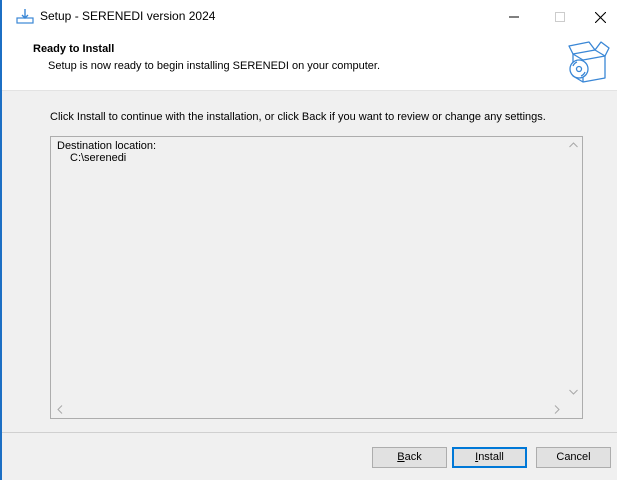  What do you see at coordinates (573, 145) in the screenshot?
I see `scroll-up-icon` at bounding box center [573, 145].